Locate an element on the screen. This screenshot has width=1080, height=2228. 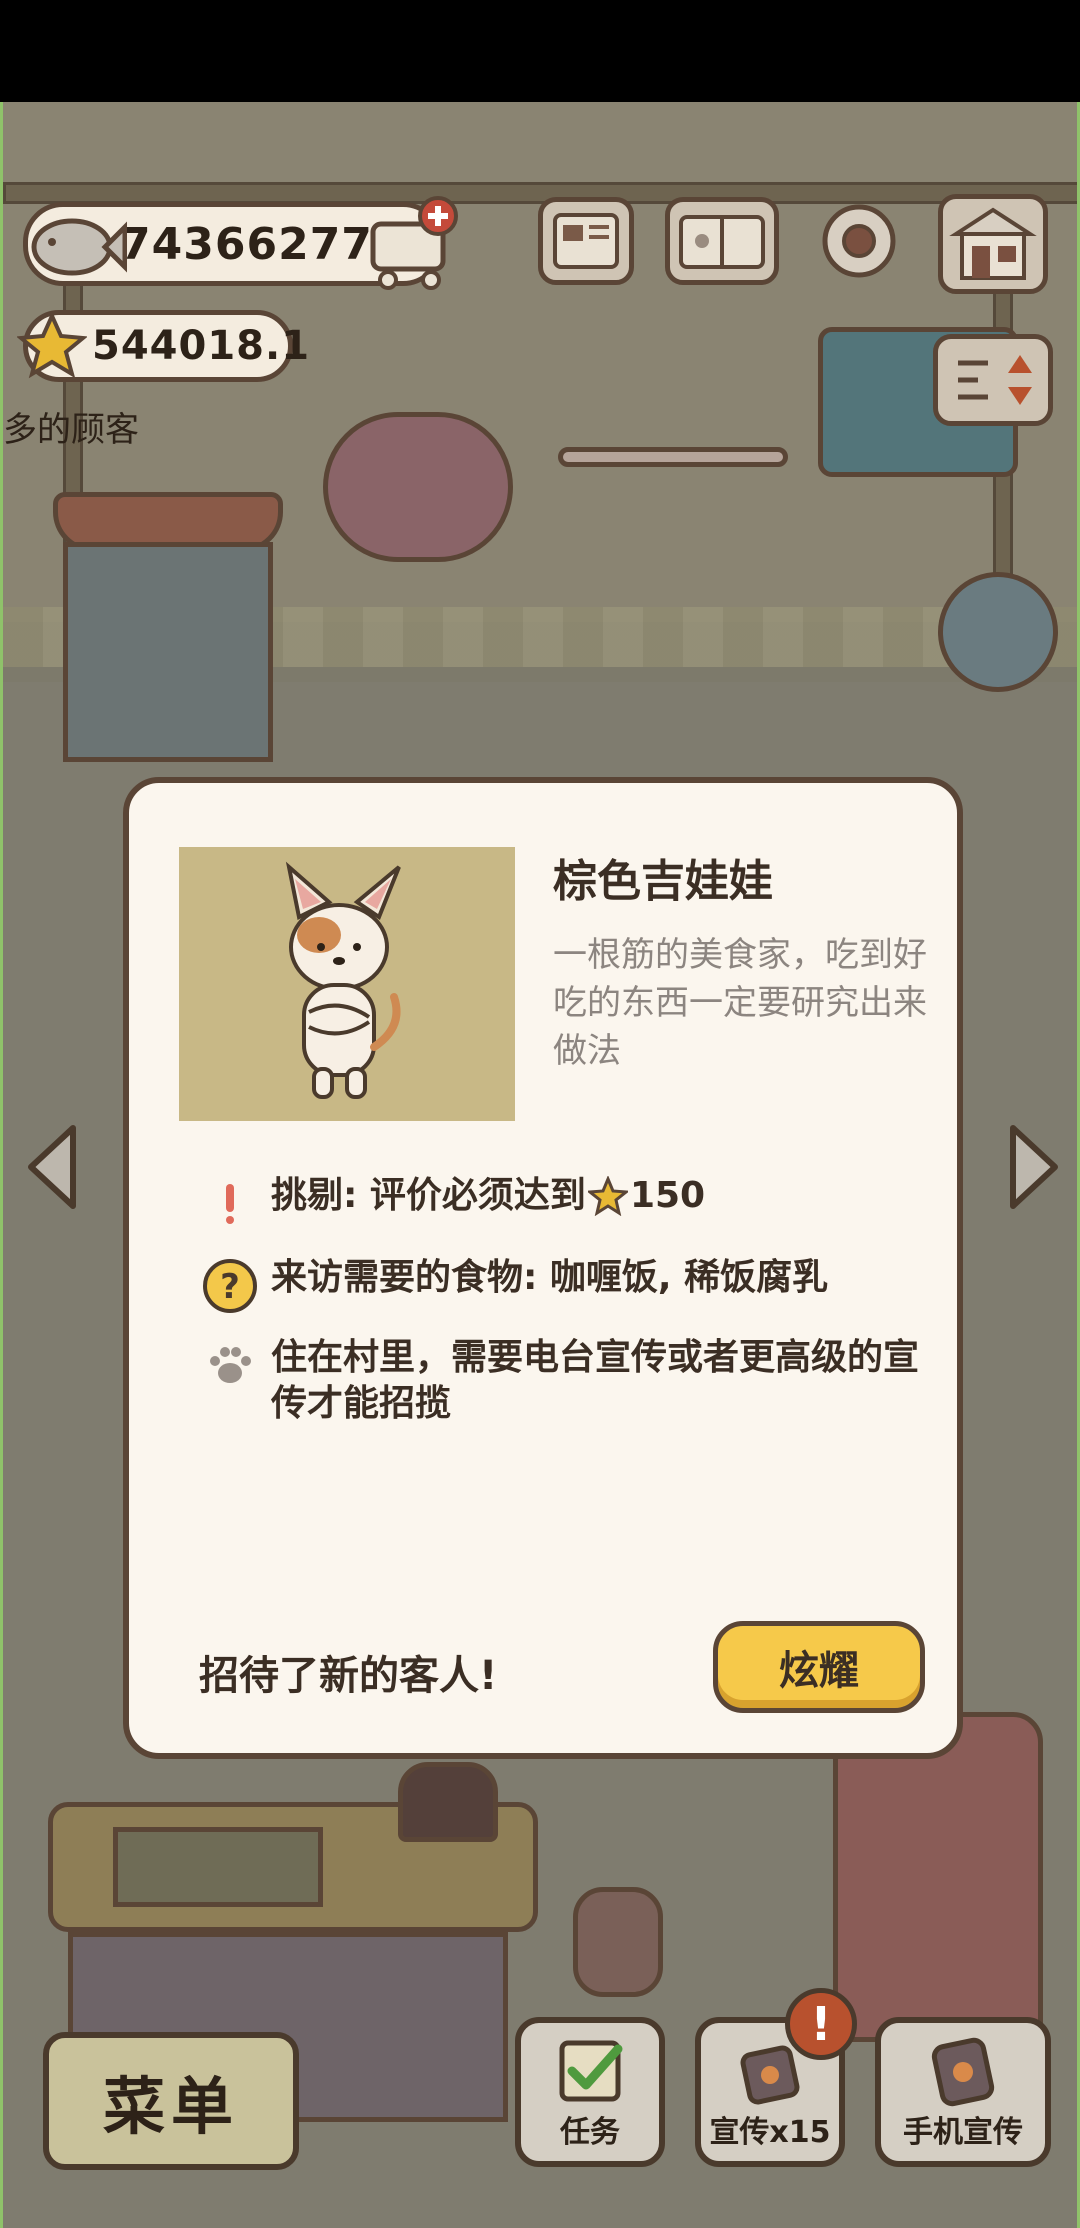
character-portrait is located at coordinates (347, 984).